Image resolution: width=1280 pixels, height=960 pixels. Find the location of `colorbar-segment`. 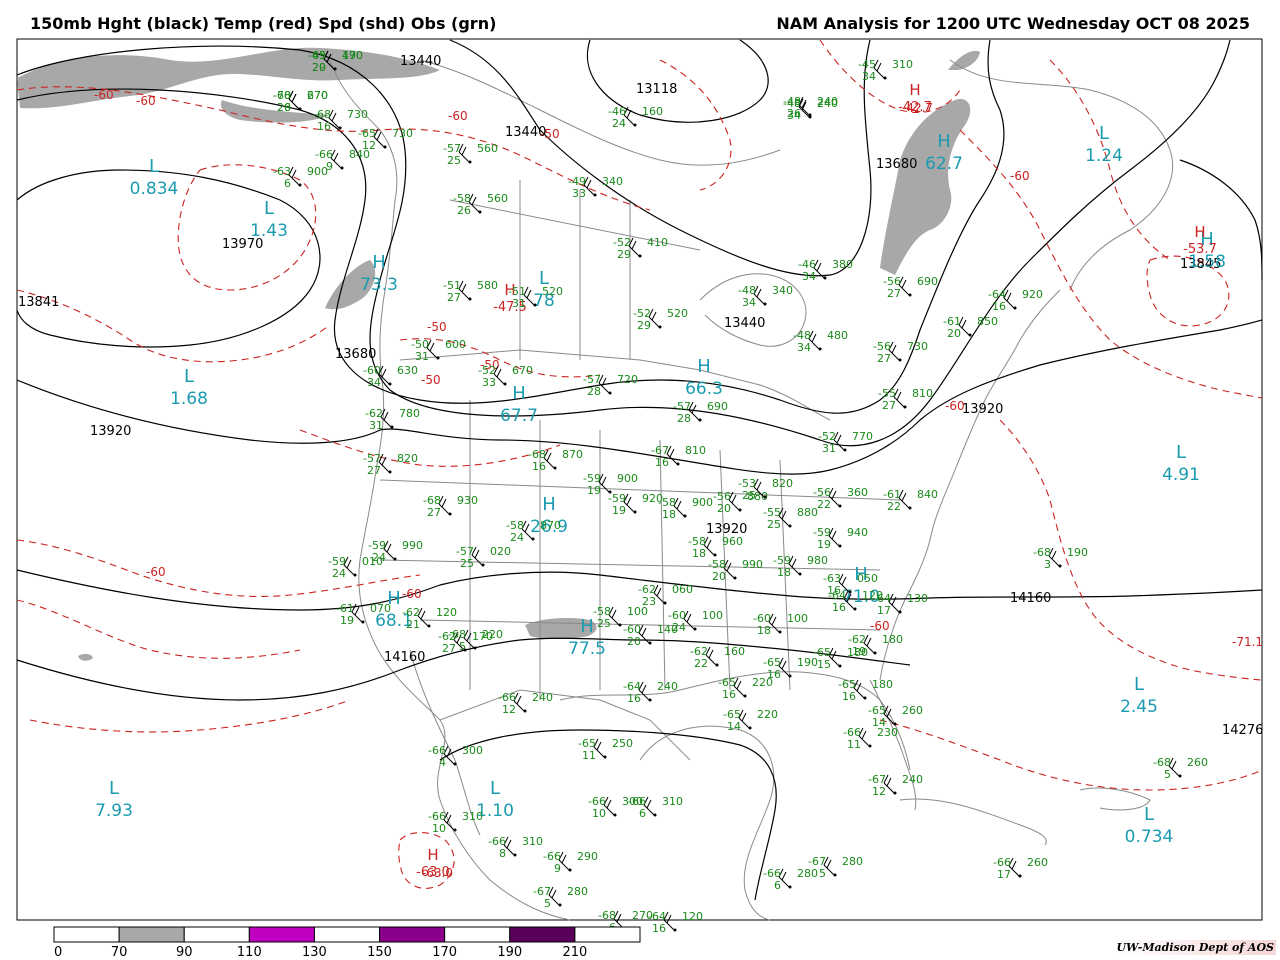

colorbar-segment is located at coordinates (607, 934).